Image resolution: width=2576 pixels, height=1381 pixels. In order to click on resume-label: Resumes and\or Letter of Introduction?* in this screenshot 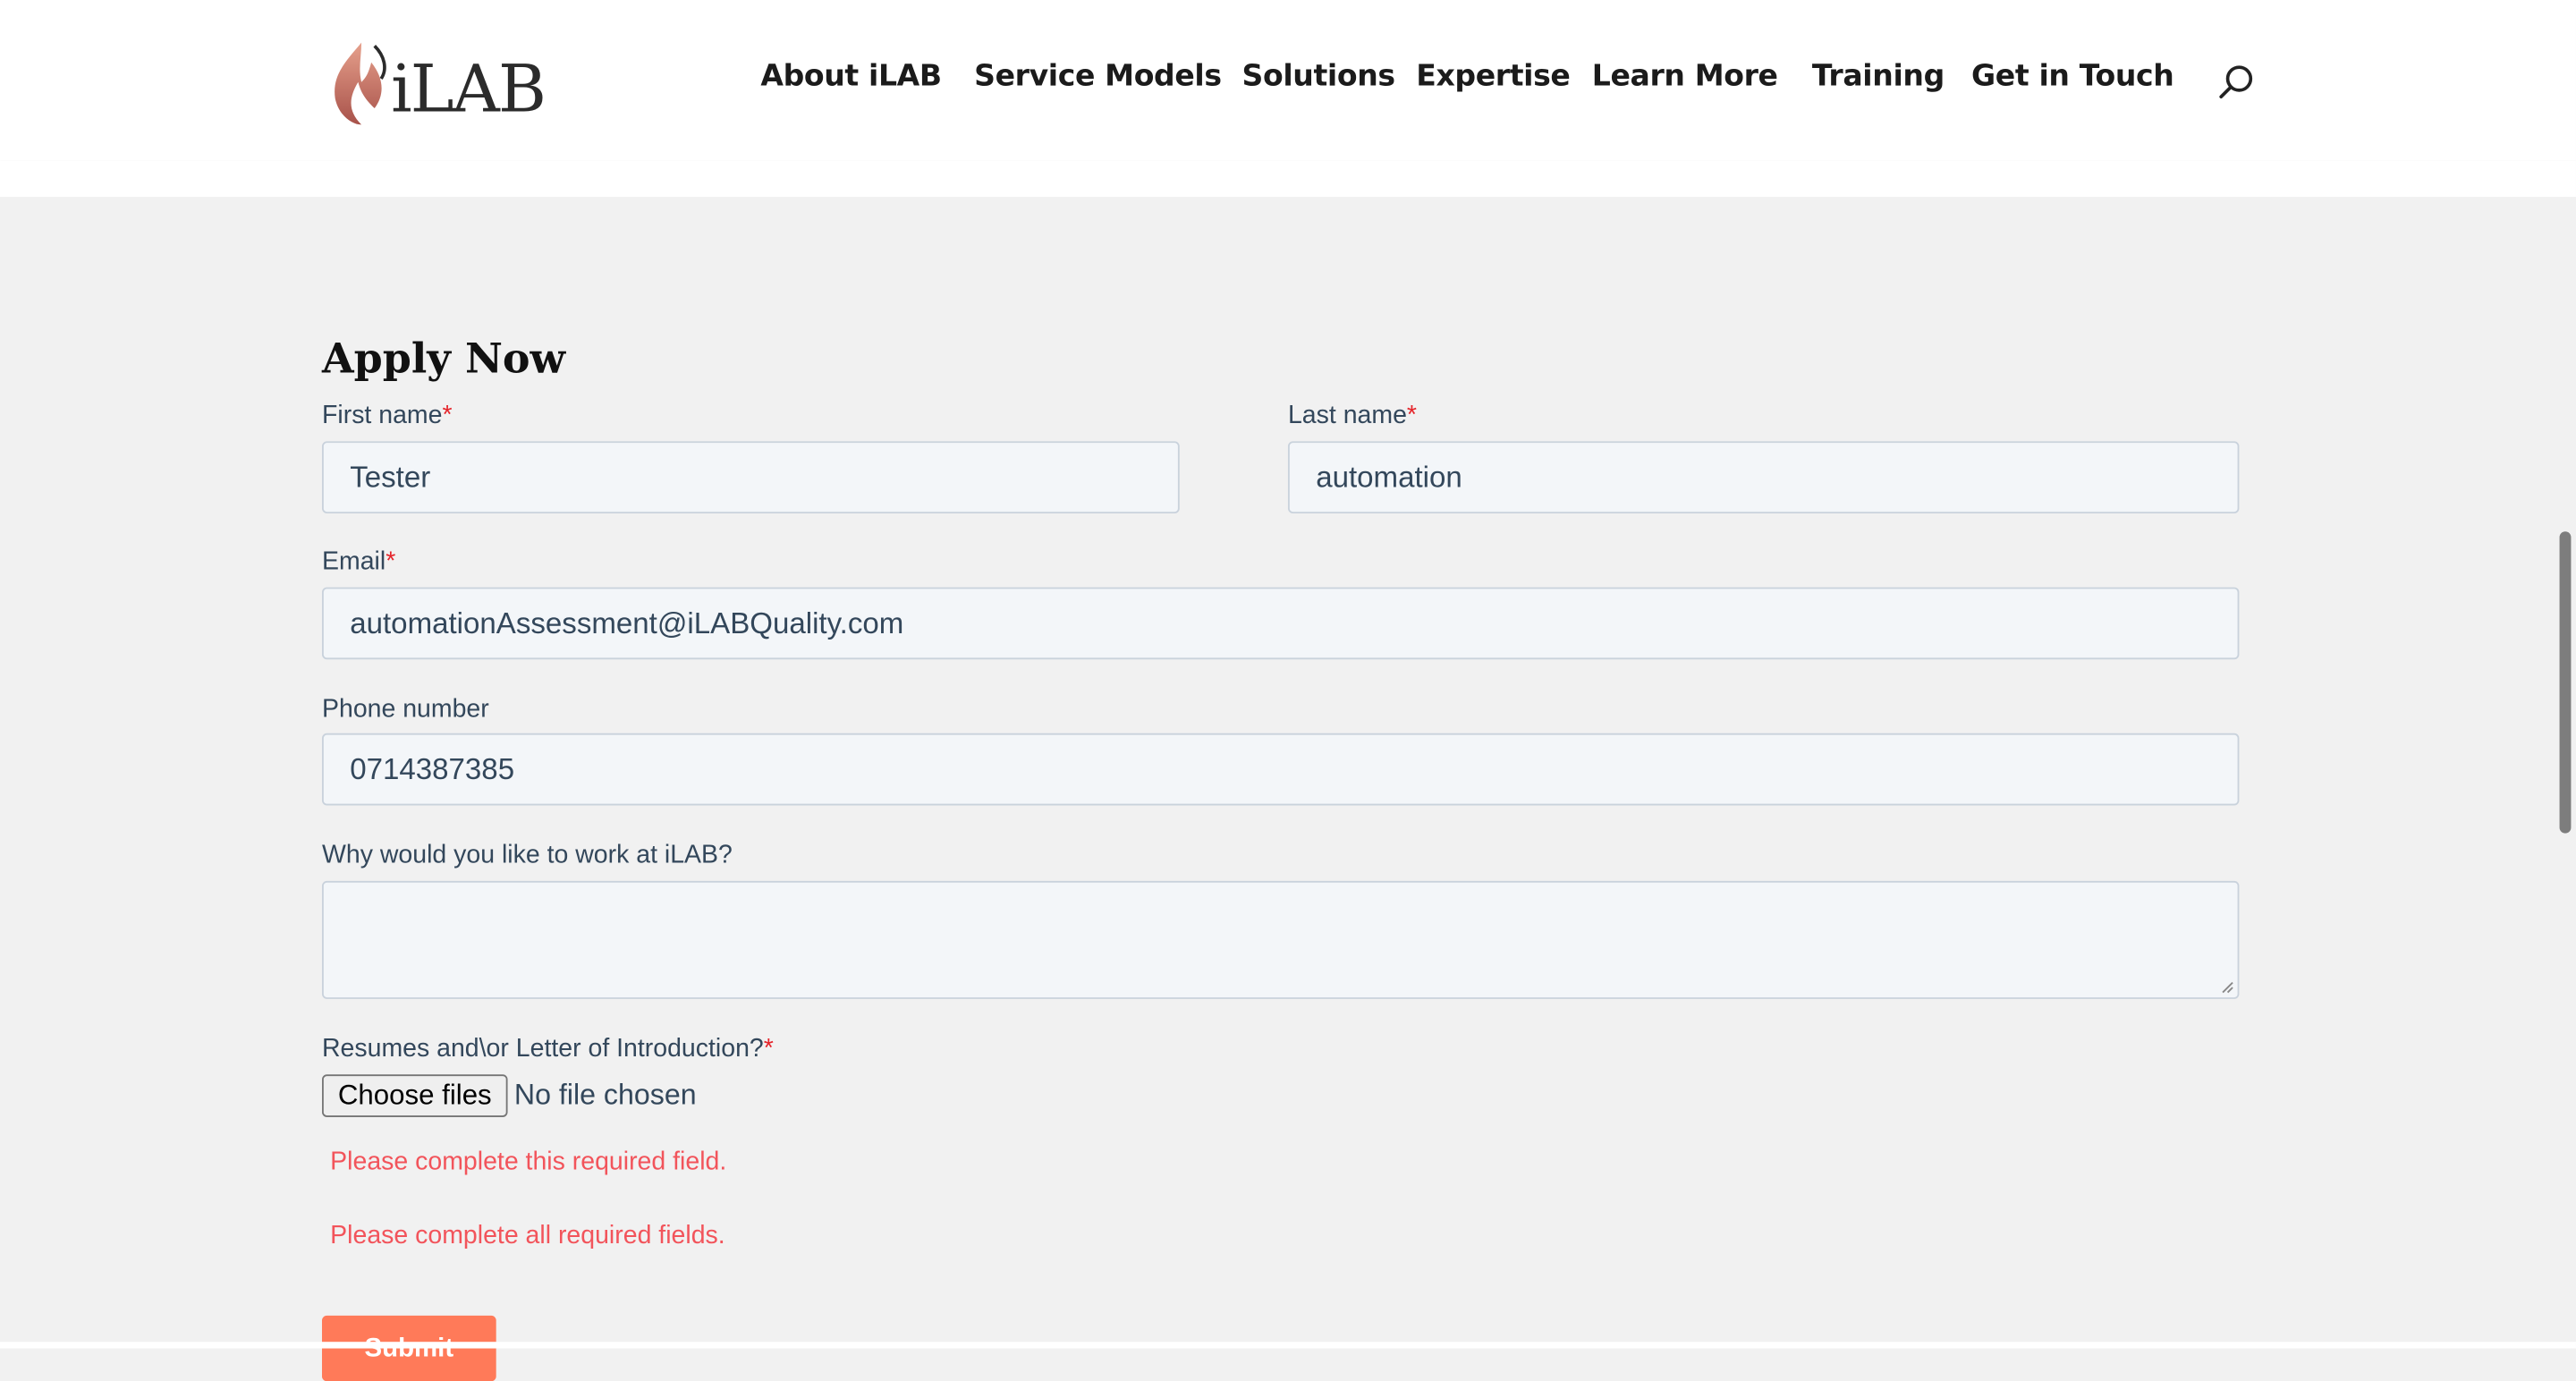, I will do `click(548, 1049)`.